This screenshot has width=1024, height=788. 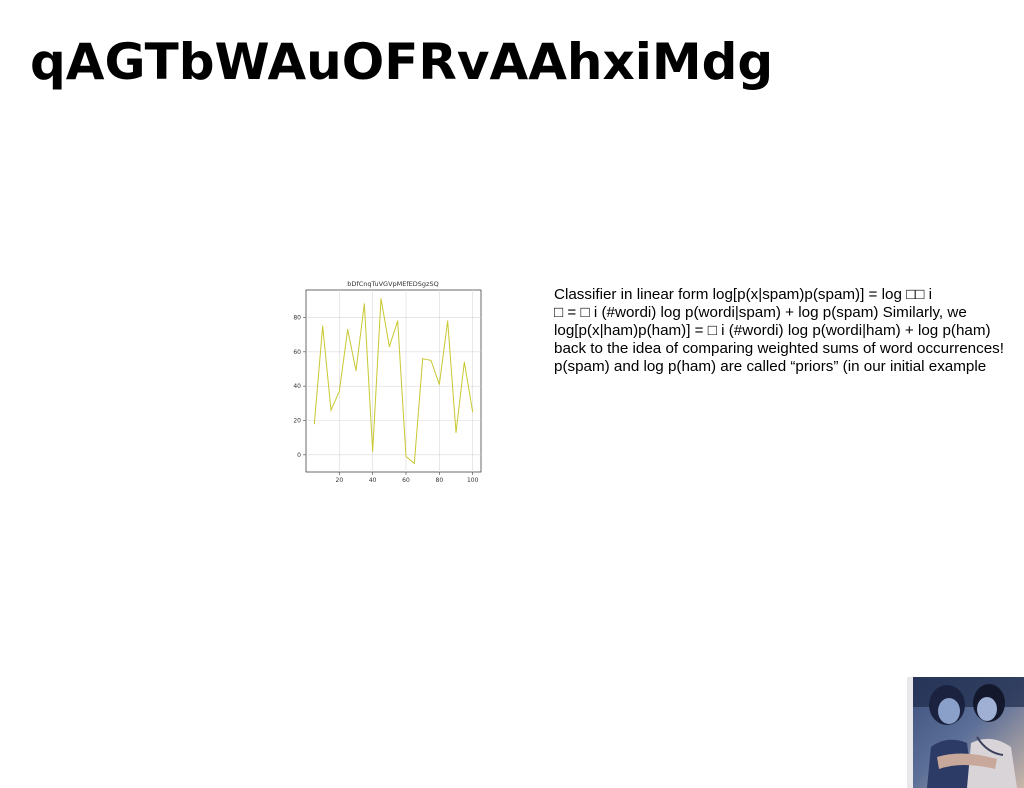 What do you see at coordinates (297, 317) in the screenshot?
I see `y-tick-label: 80` at bounding box center [297, 317].